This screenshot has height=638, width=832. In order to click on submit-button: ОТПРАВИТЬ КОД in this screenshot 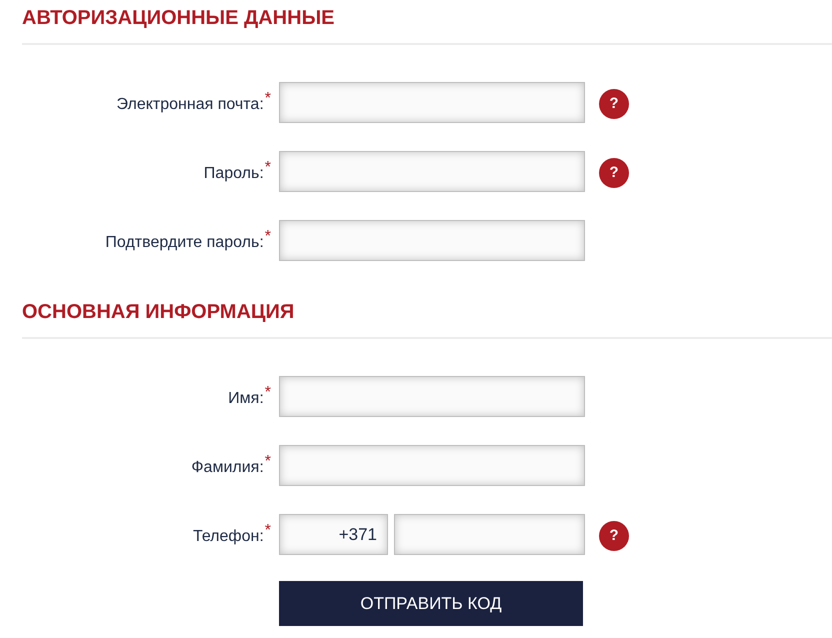, I will do `click(431, 603)`.